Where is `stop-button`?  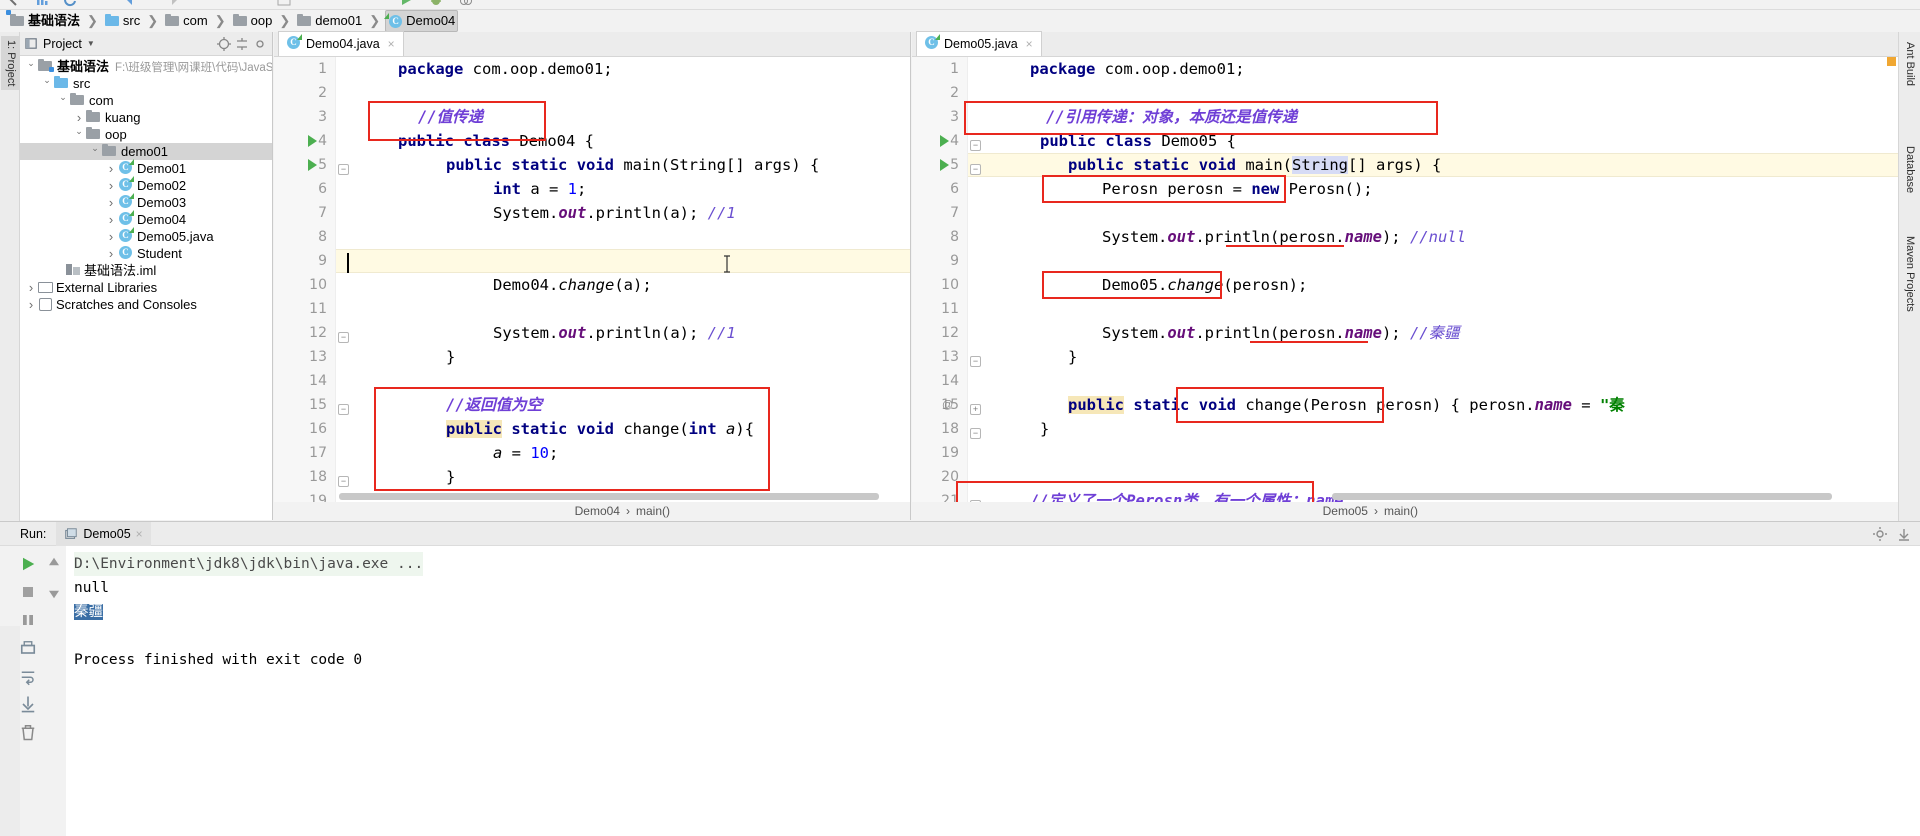 stop-button is located at coordinates (28, 592).